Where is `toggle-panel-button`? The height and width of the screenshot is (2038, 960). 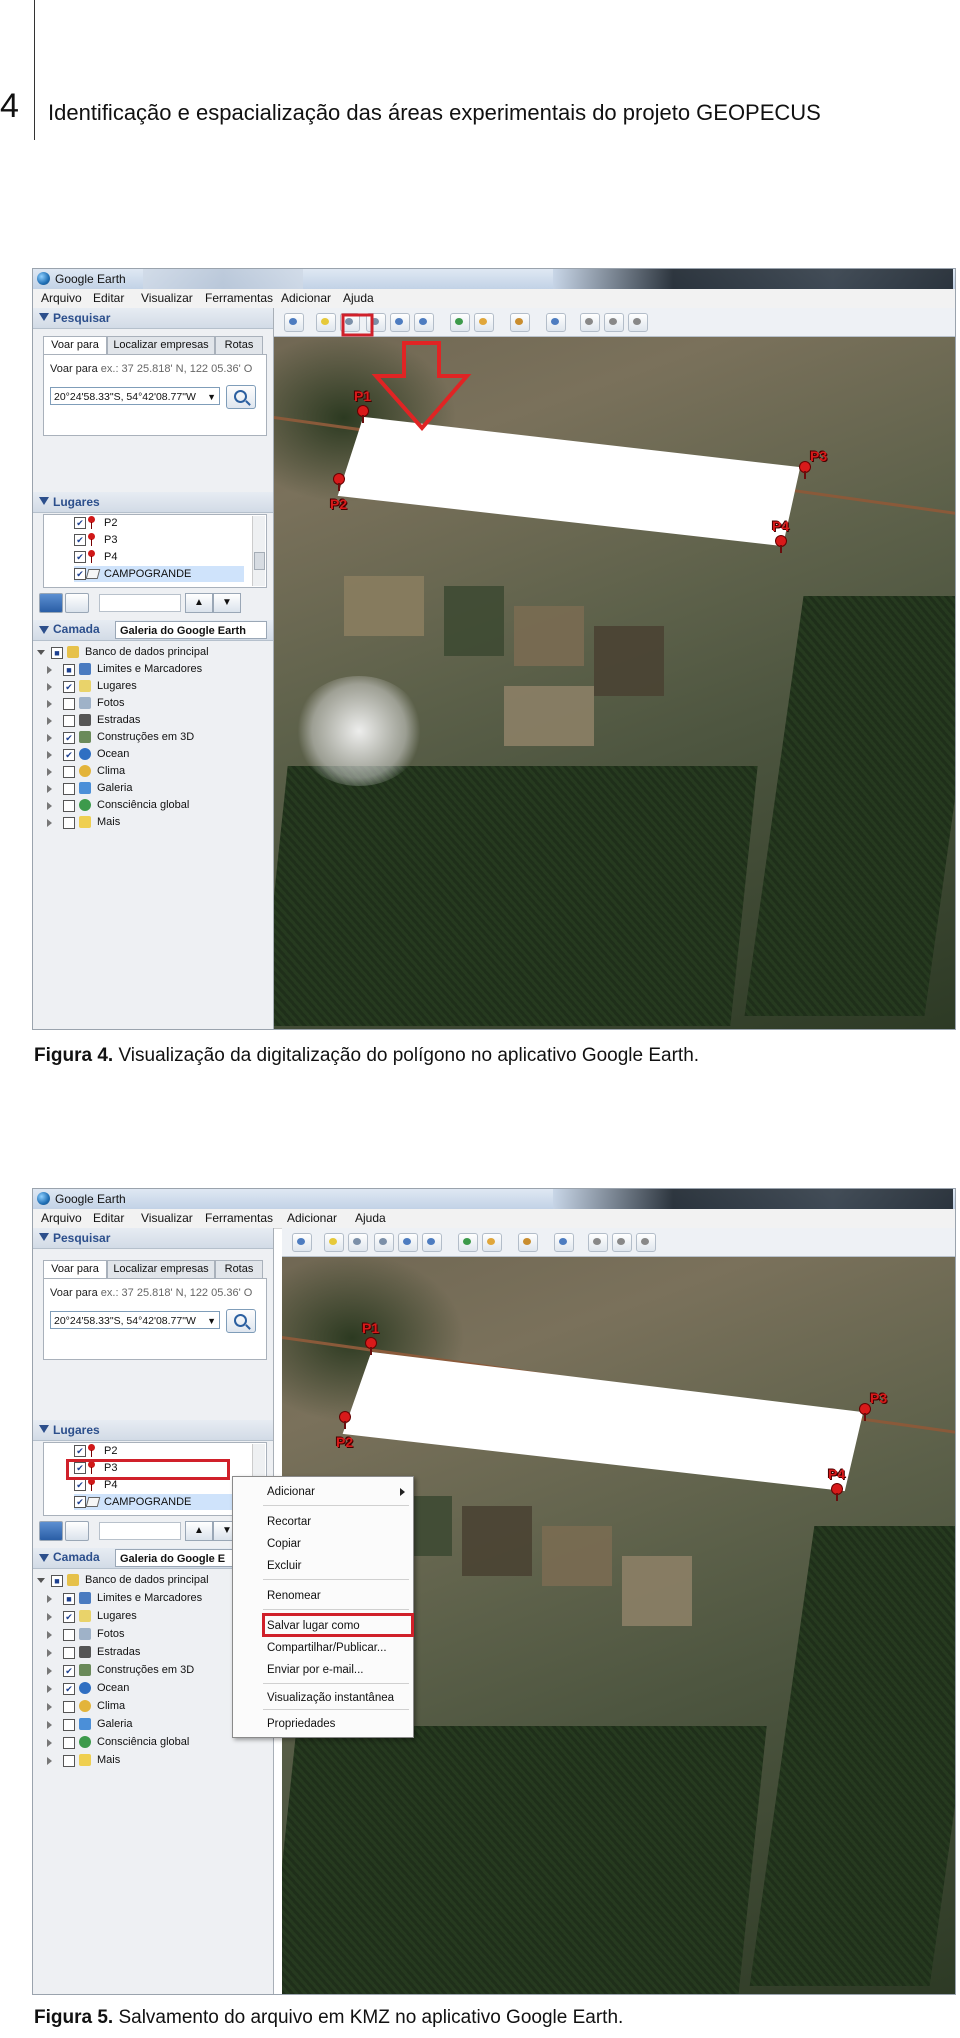 toggle-panel-button is located at coordinates (77, 1531).